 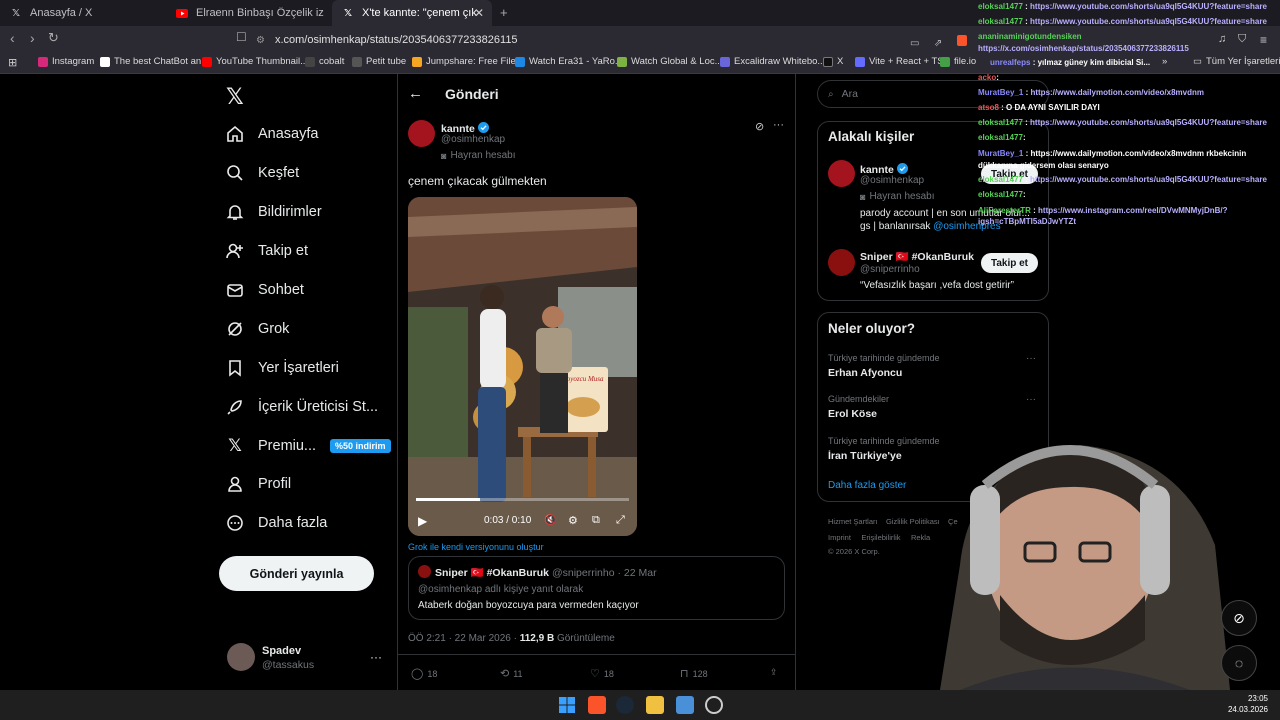 I want to click on footer-link: Imprint, so click(x=839, y=537).